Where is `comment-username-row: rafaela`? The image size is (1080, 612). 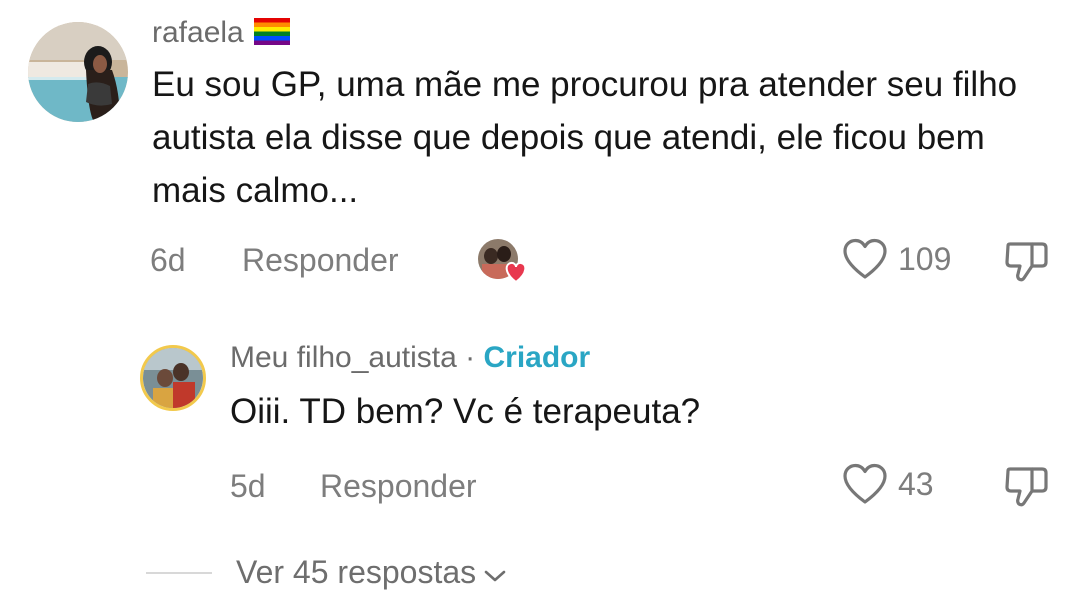 comment-username-row: rafaela is located at coordinates (221, 33).